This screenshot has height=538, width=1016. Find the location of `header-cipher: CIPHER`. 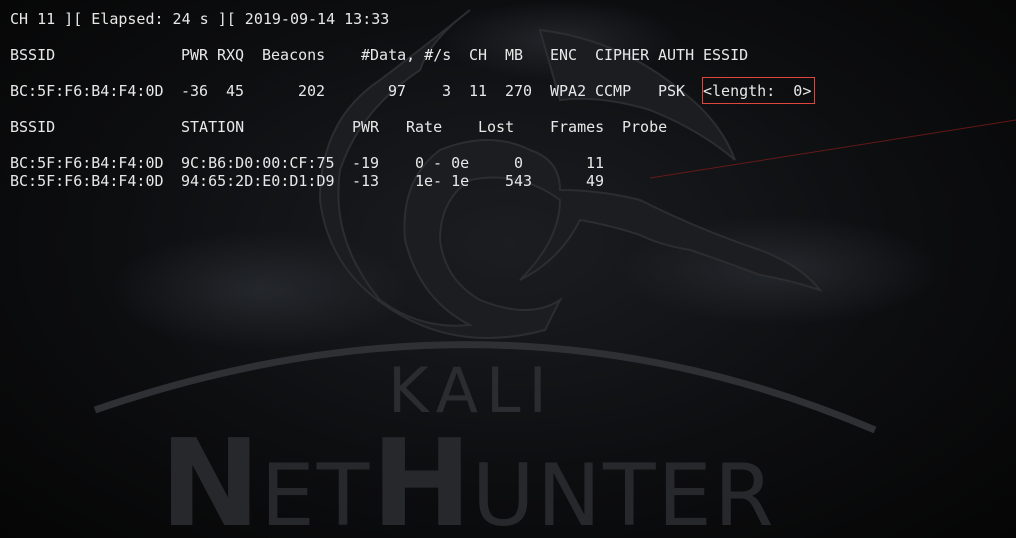

header-cipher: CIPHER is located at coordinates (622, 55).